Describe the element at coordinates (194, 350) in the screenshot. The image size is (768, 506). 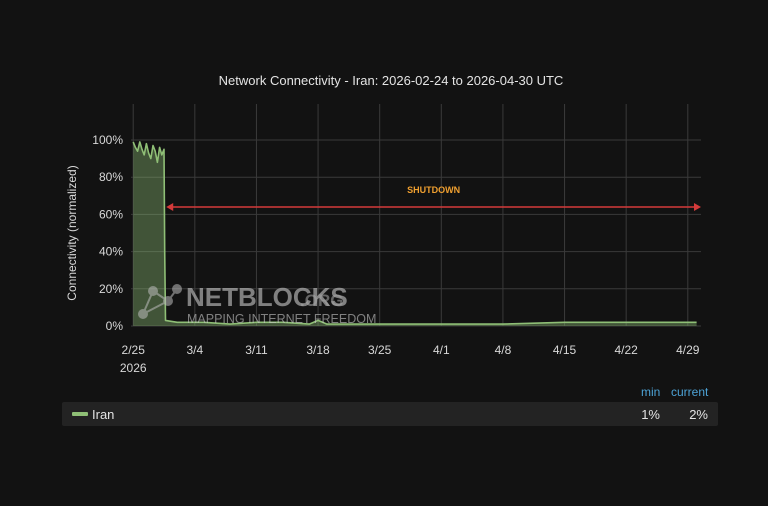
I see `x-tick-label: 3/4` at that location.